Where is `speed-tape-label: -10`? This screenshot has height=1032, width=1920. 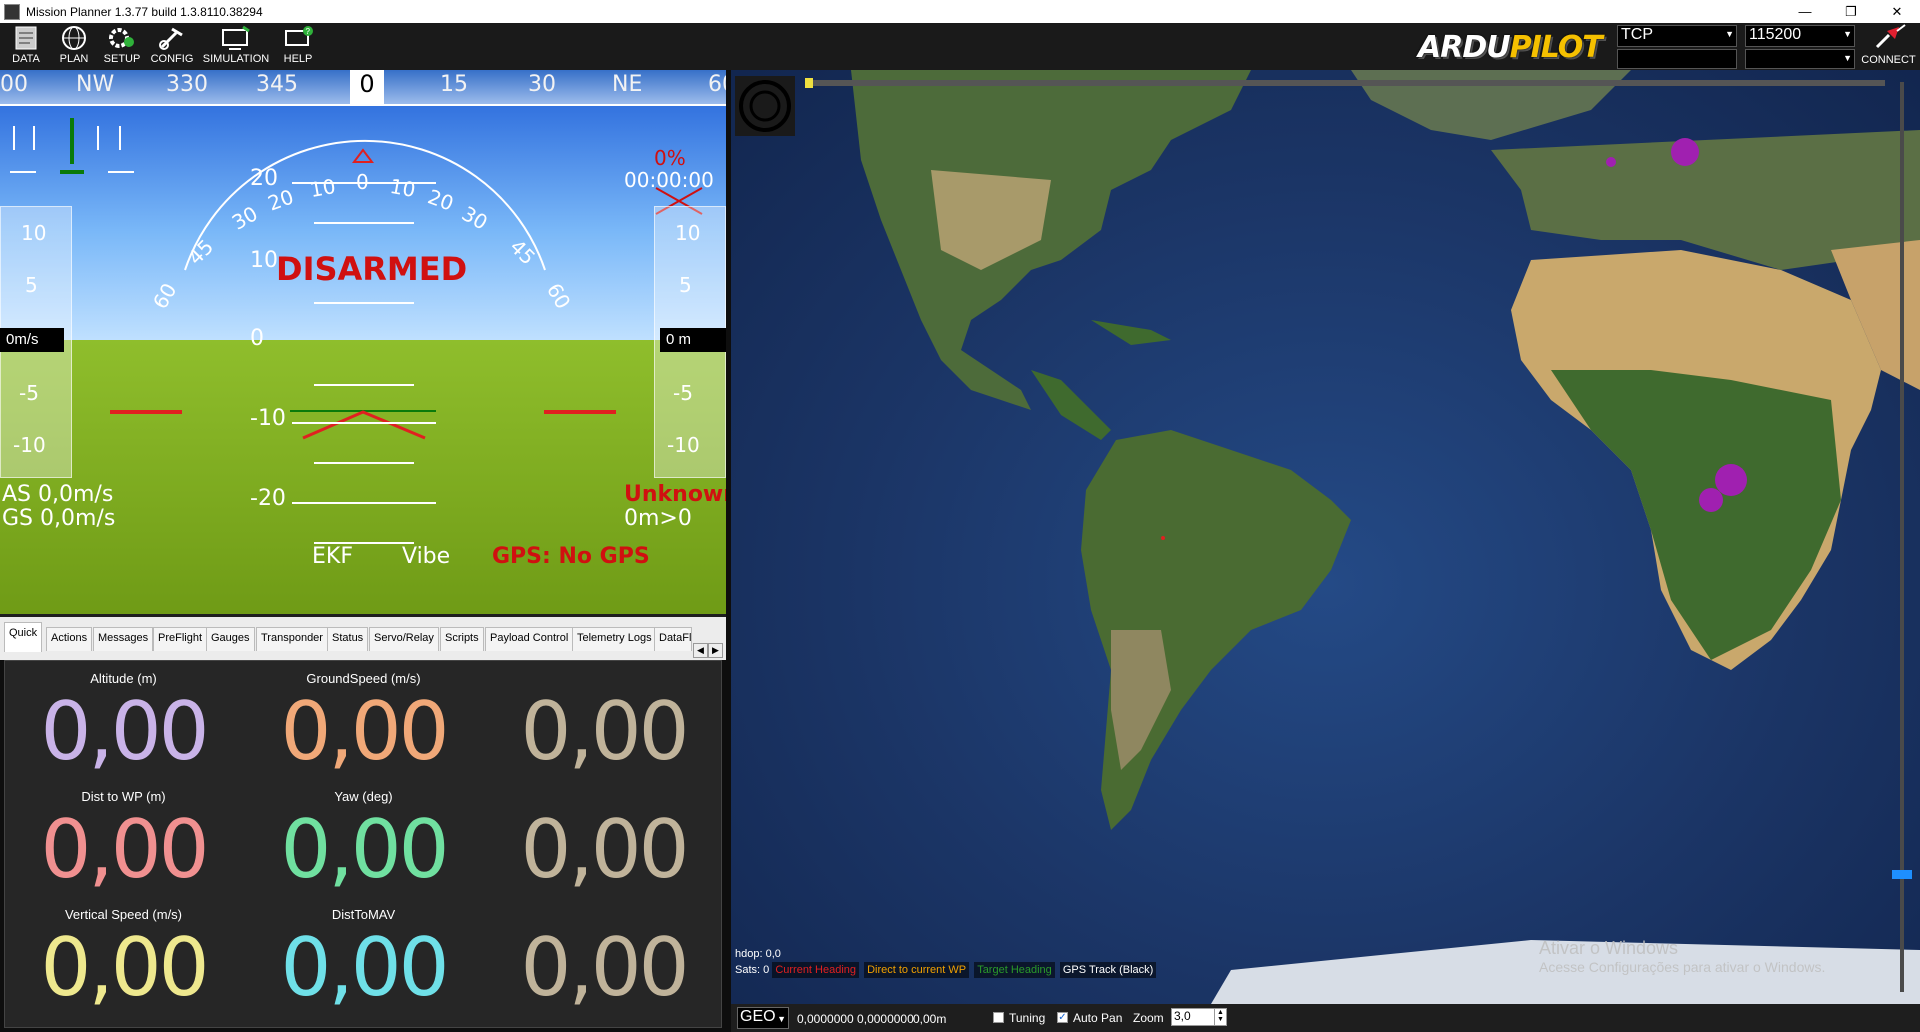
speed-tape-label: -10 is located at coordinates (29, 445).